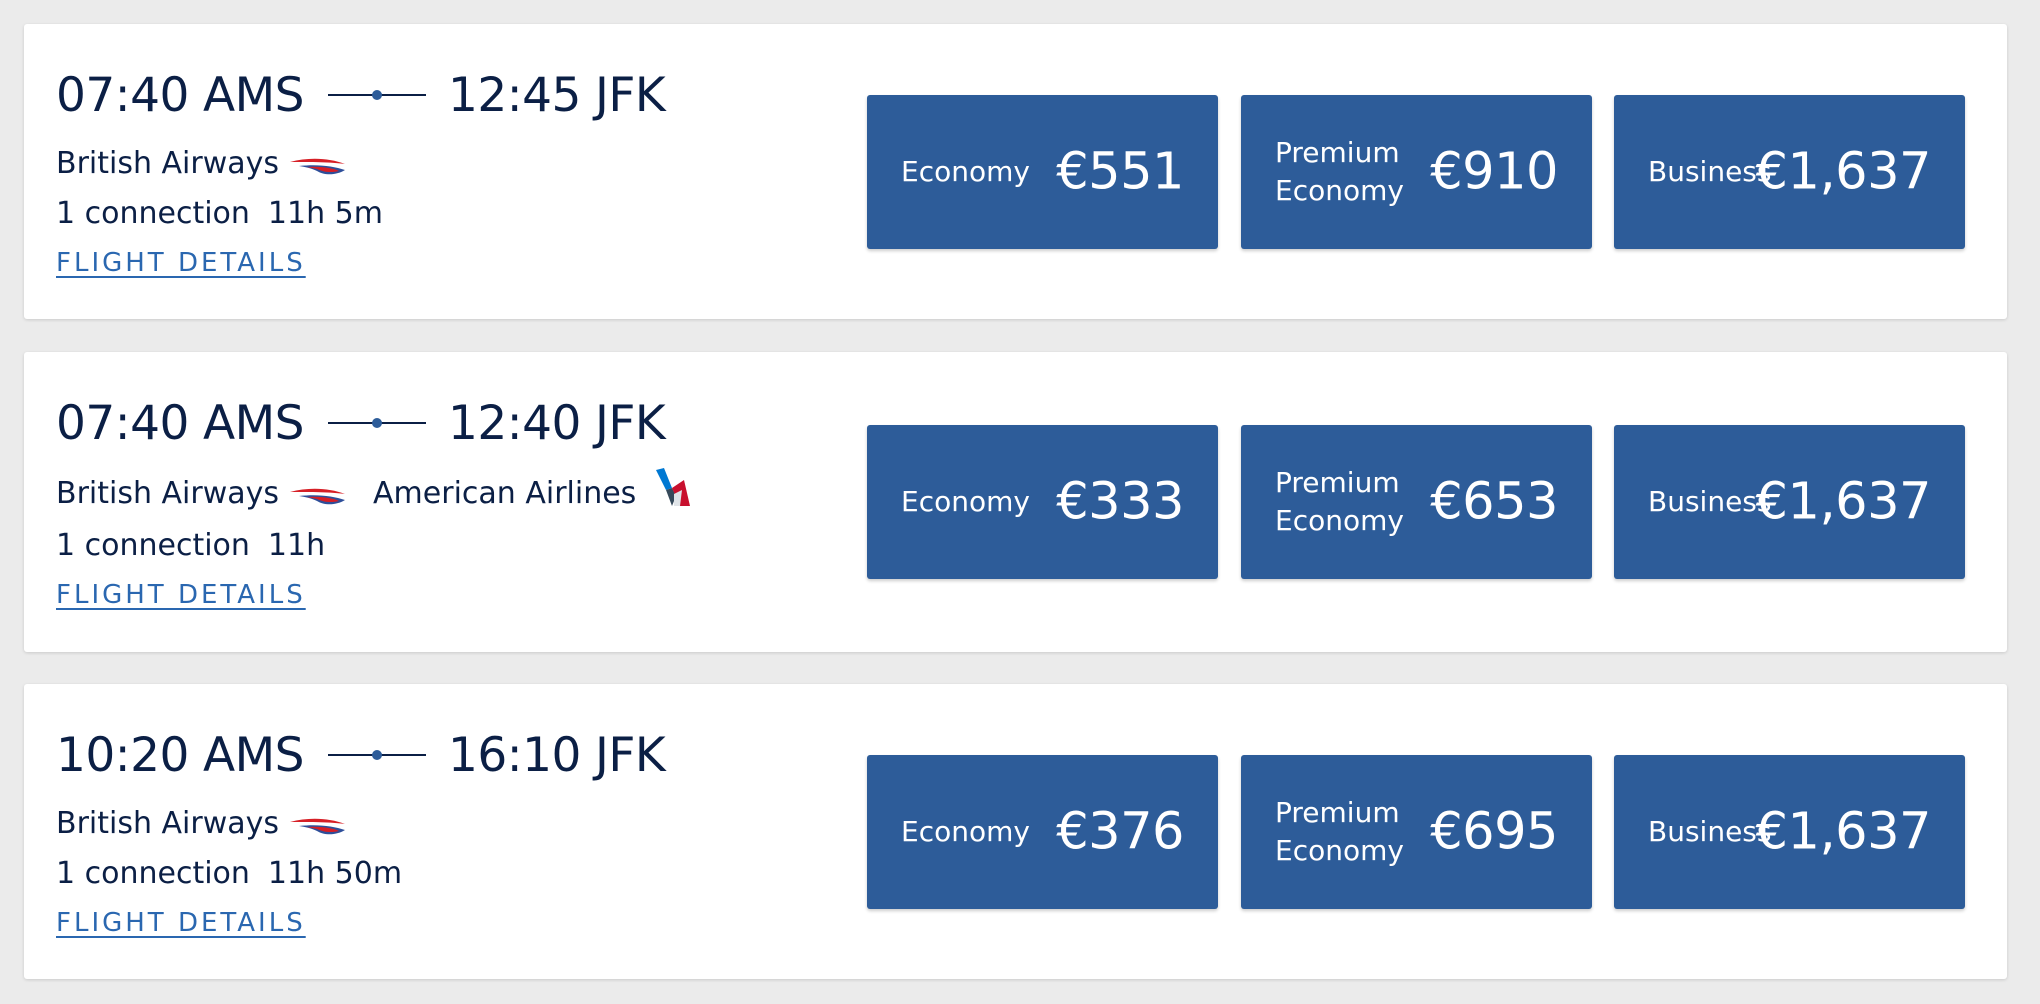 The width and height of the screenshot is (2040, 1004). Describe the element at coordinates (1494, 172) in the screenshot. I see `fare-price: €910` at that location.